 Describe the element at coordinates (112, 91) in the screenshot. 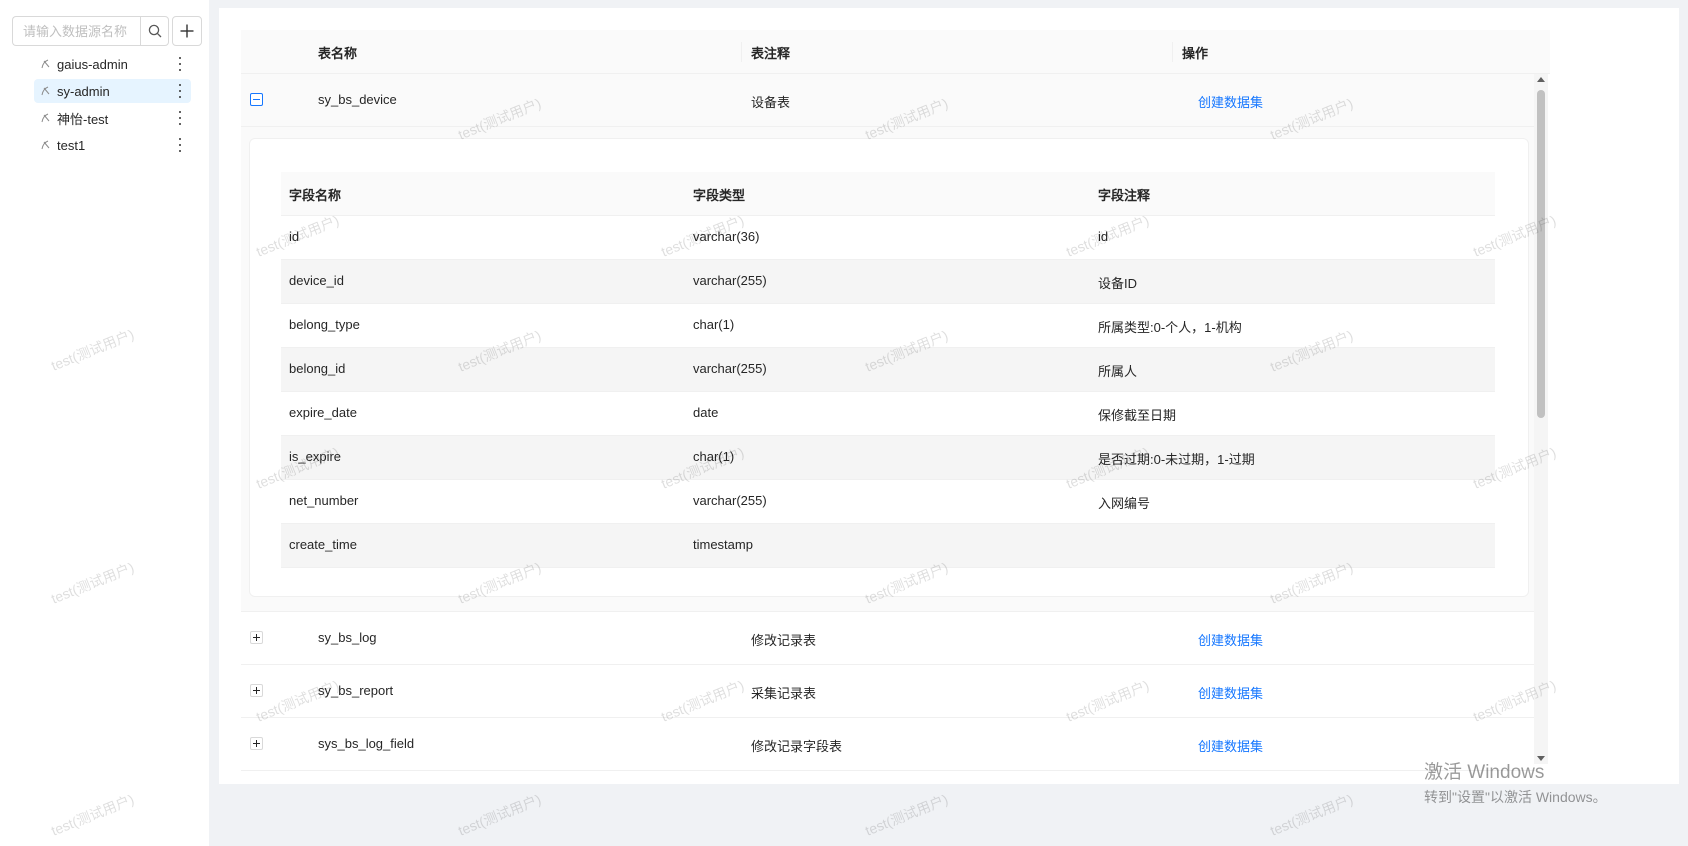

I see `tree-item-sy-admin: sy-admin` at that location.